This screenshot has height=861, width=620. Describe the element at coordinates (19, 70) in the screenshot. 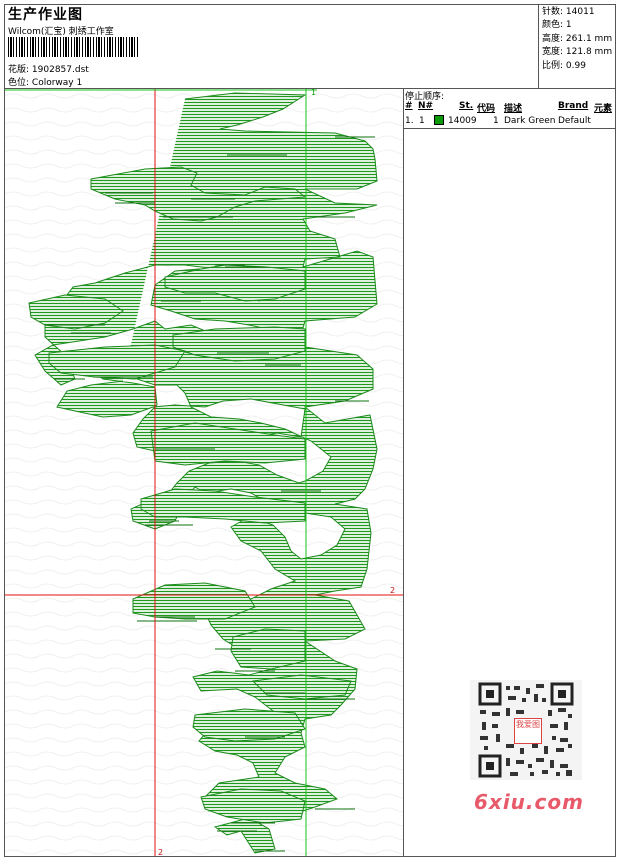

I see `design-file-label: 花版:` at that location.